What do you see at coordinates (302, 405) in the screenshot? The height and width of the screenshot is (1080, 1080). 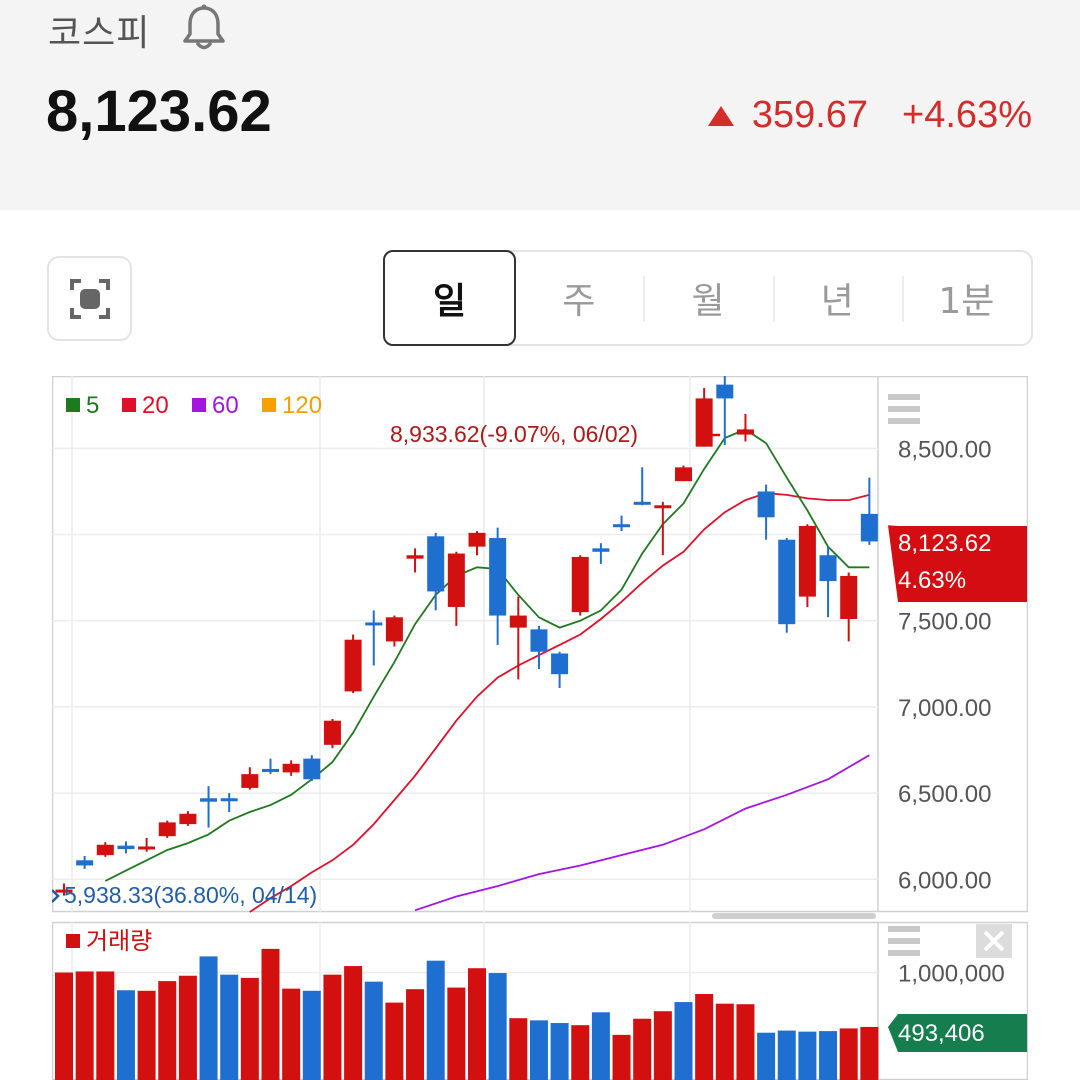 I see `legend-label: 120` at bounding box center [302, 405].